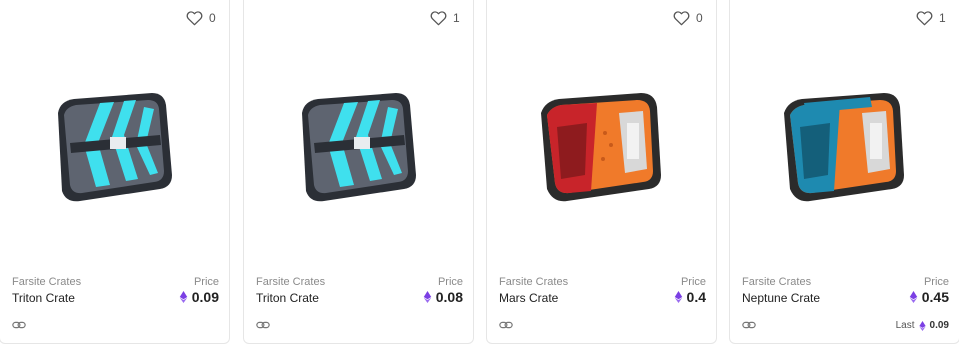 This screenshot has height=352, width=959. Describe the element at coordinates (905, 325) in the screenshot. I see `last-sale-label: Last` at that location.